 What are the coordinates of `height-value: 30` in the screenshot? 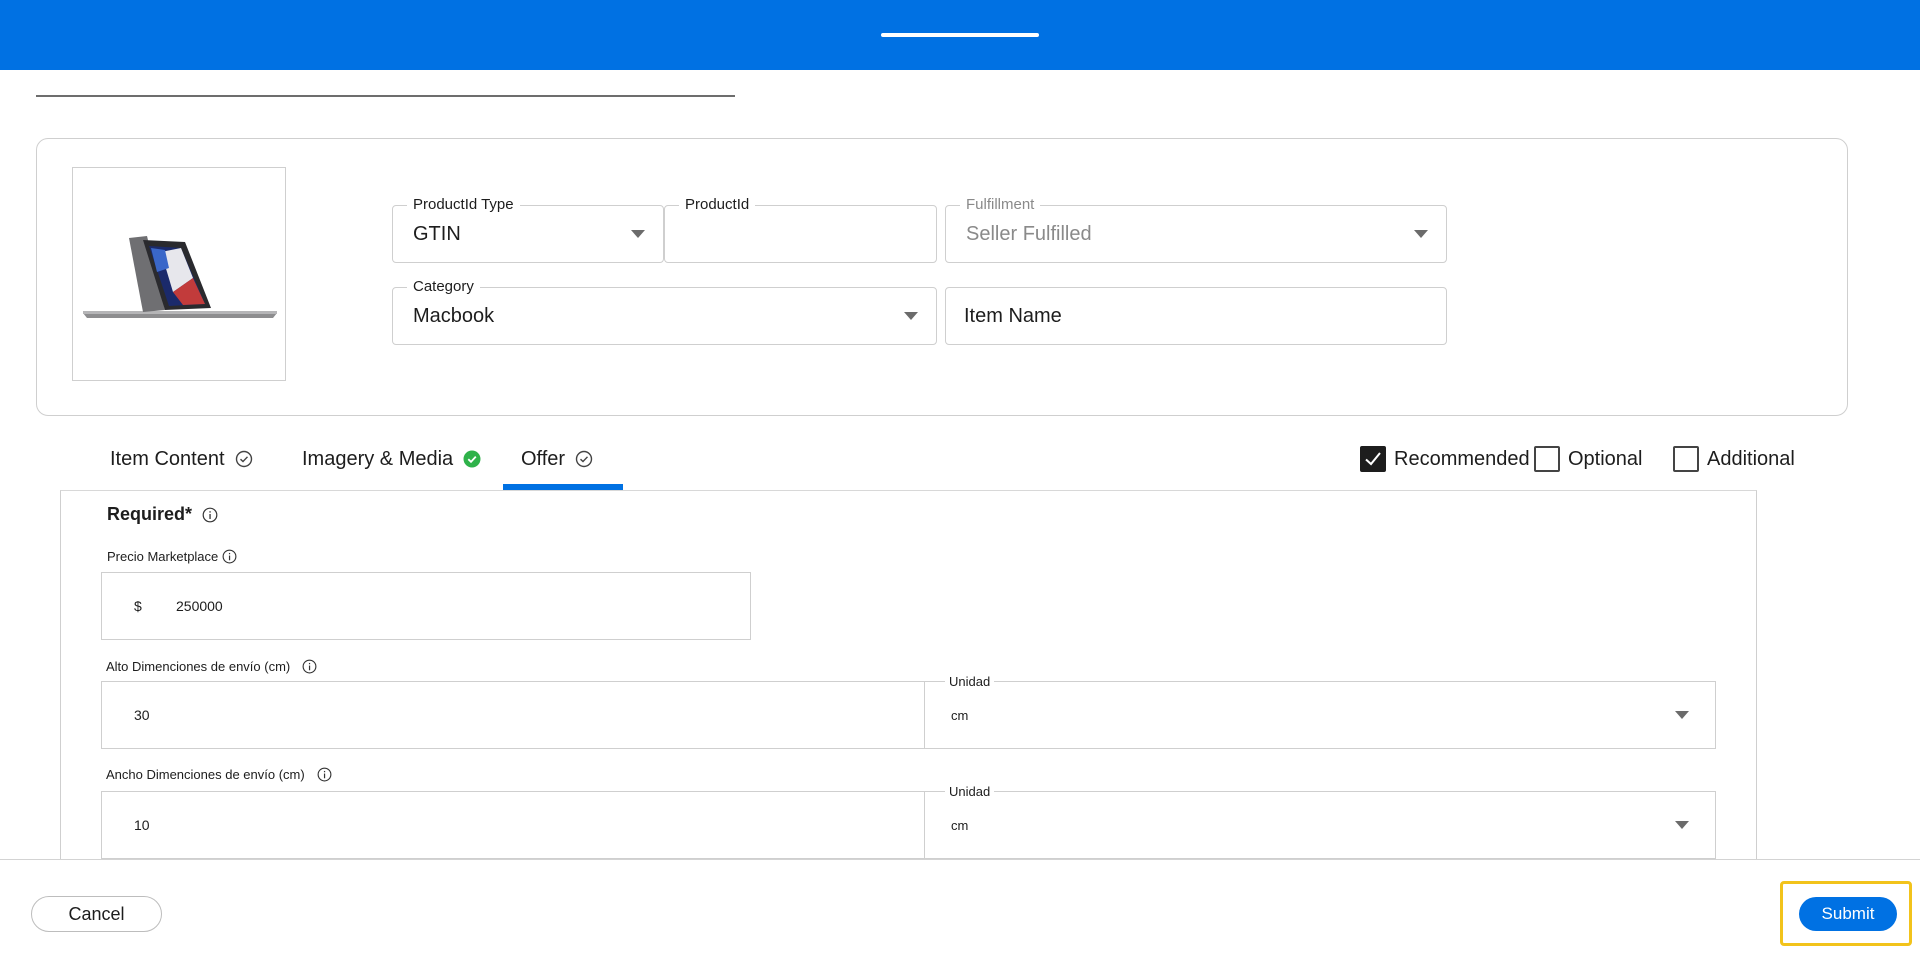 It's located at (142, 715).